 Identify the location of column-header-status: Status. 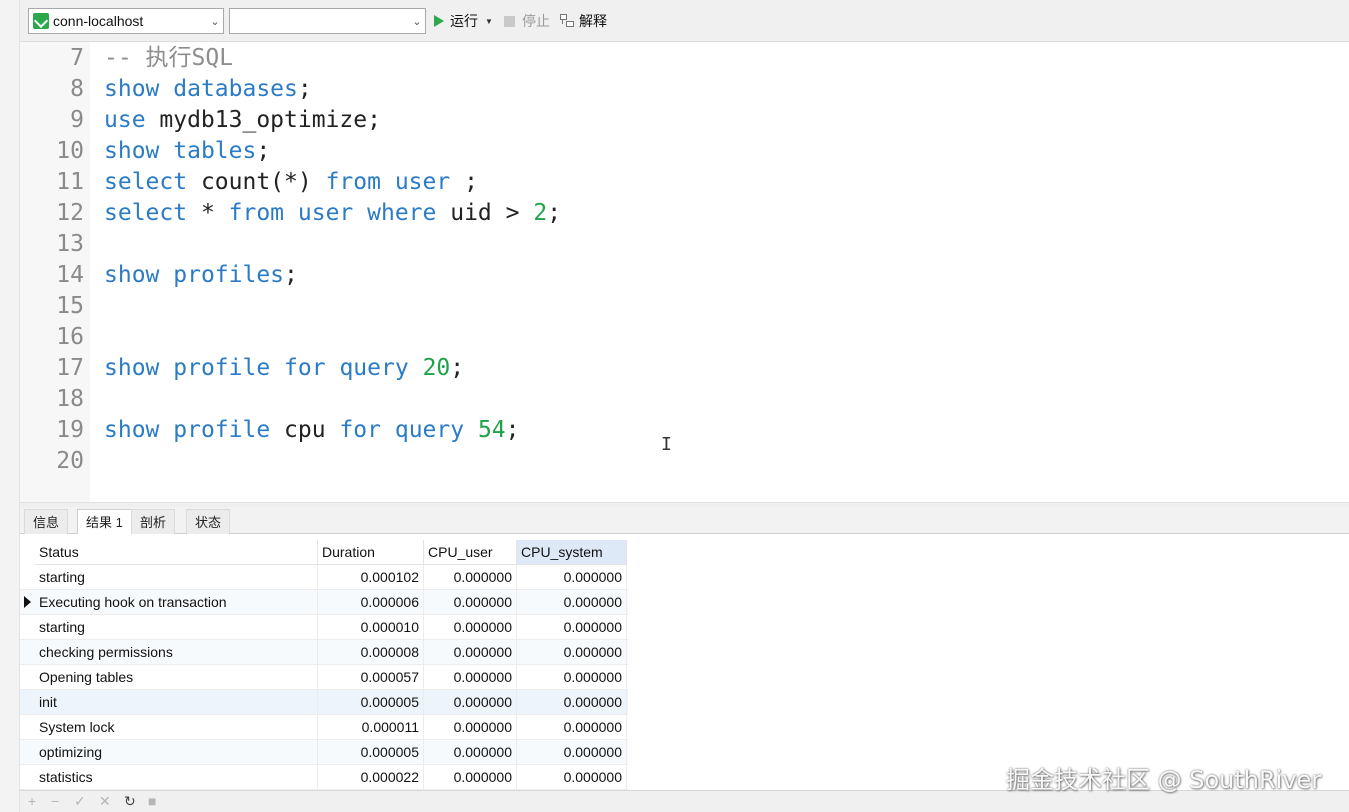
(176, 552).